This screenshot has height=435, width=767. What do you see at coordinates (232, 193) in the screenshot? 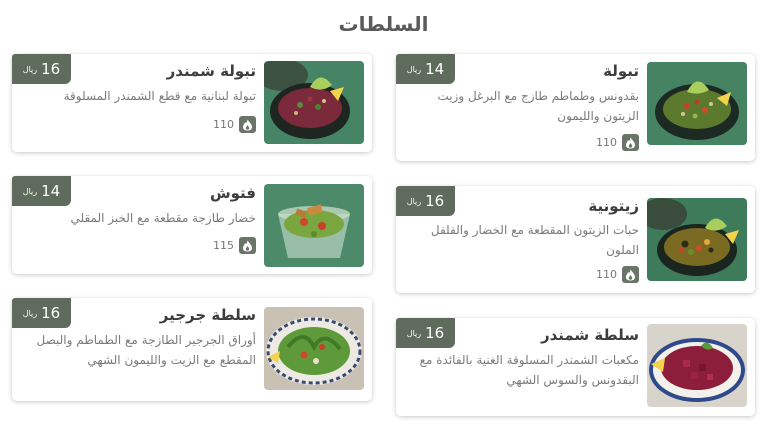
I see `dish-name: فتوش` at bounding box center [232, 193].